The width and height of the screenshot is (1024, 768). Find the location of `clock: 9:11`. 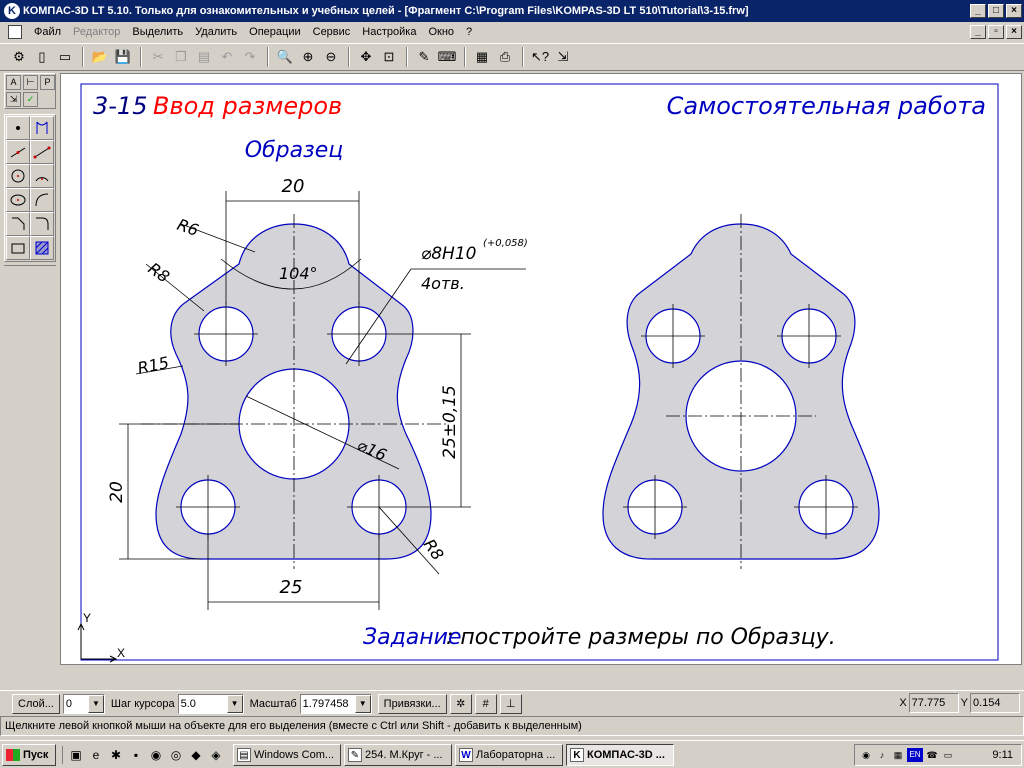

clock: 9:11 is located at coordinates (1002, 755).